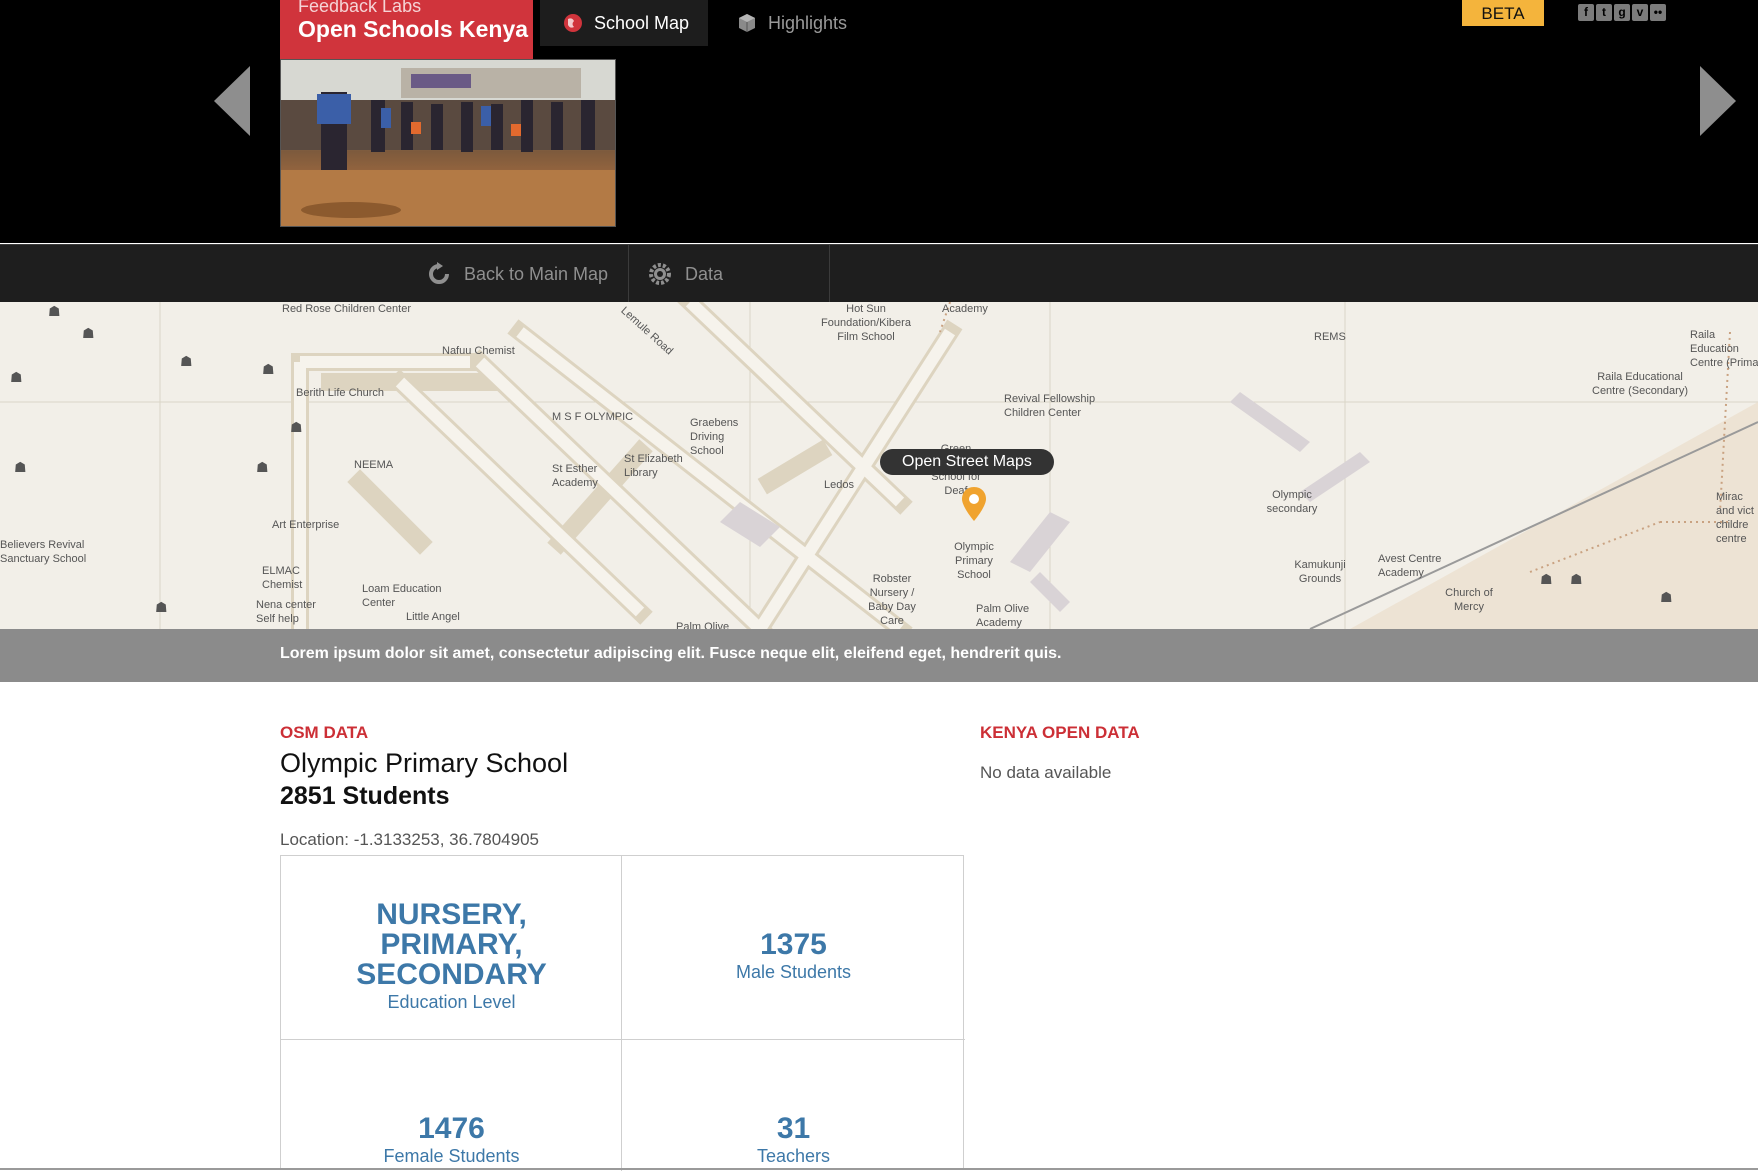 The width and height of the screenshot is (1758, 1171). I want to click on school-location: Location: -1.3133253, 36.7804905, so click(410, 839).